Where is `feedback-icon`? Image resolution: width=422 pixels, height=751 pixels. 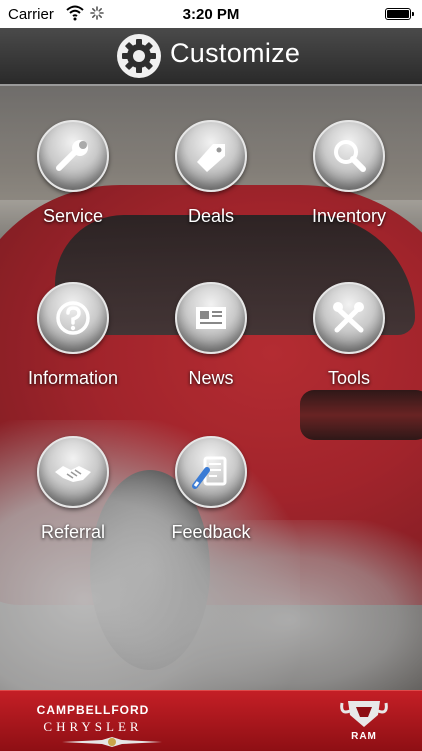 feedback-icon is located at coordinates (209, 472).